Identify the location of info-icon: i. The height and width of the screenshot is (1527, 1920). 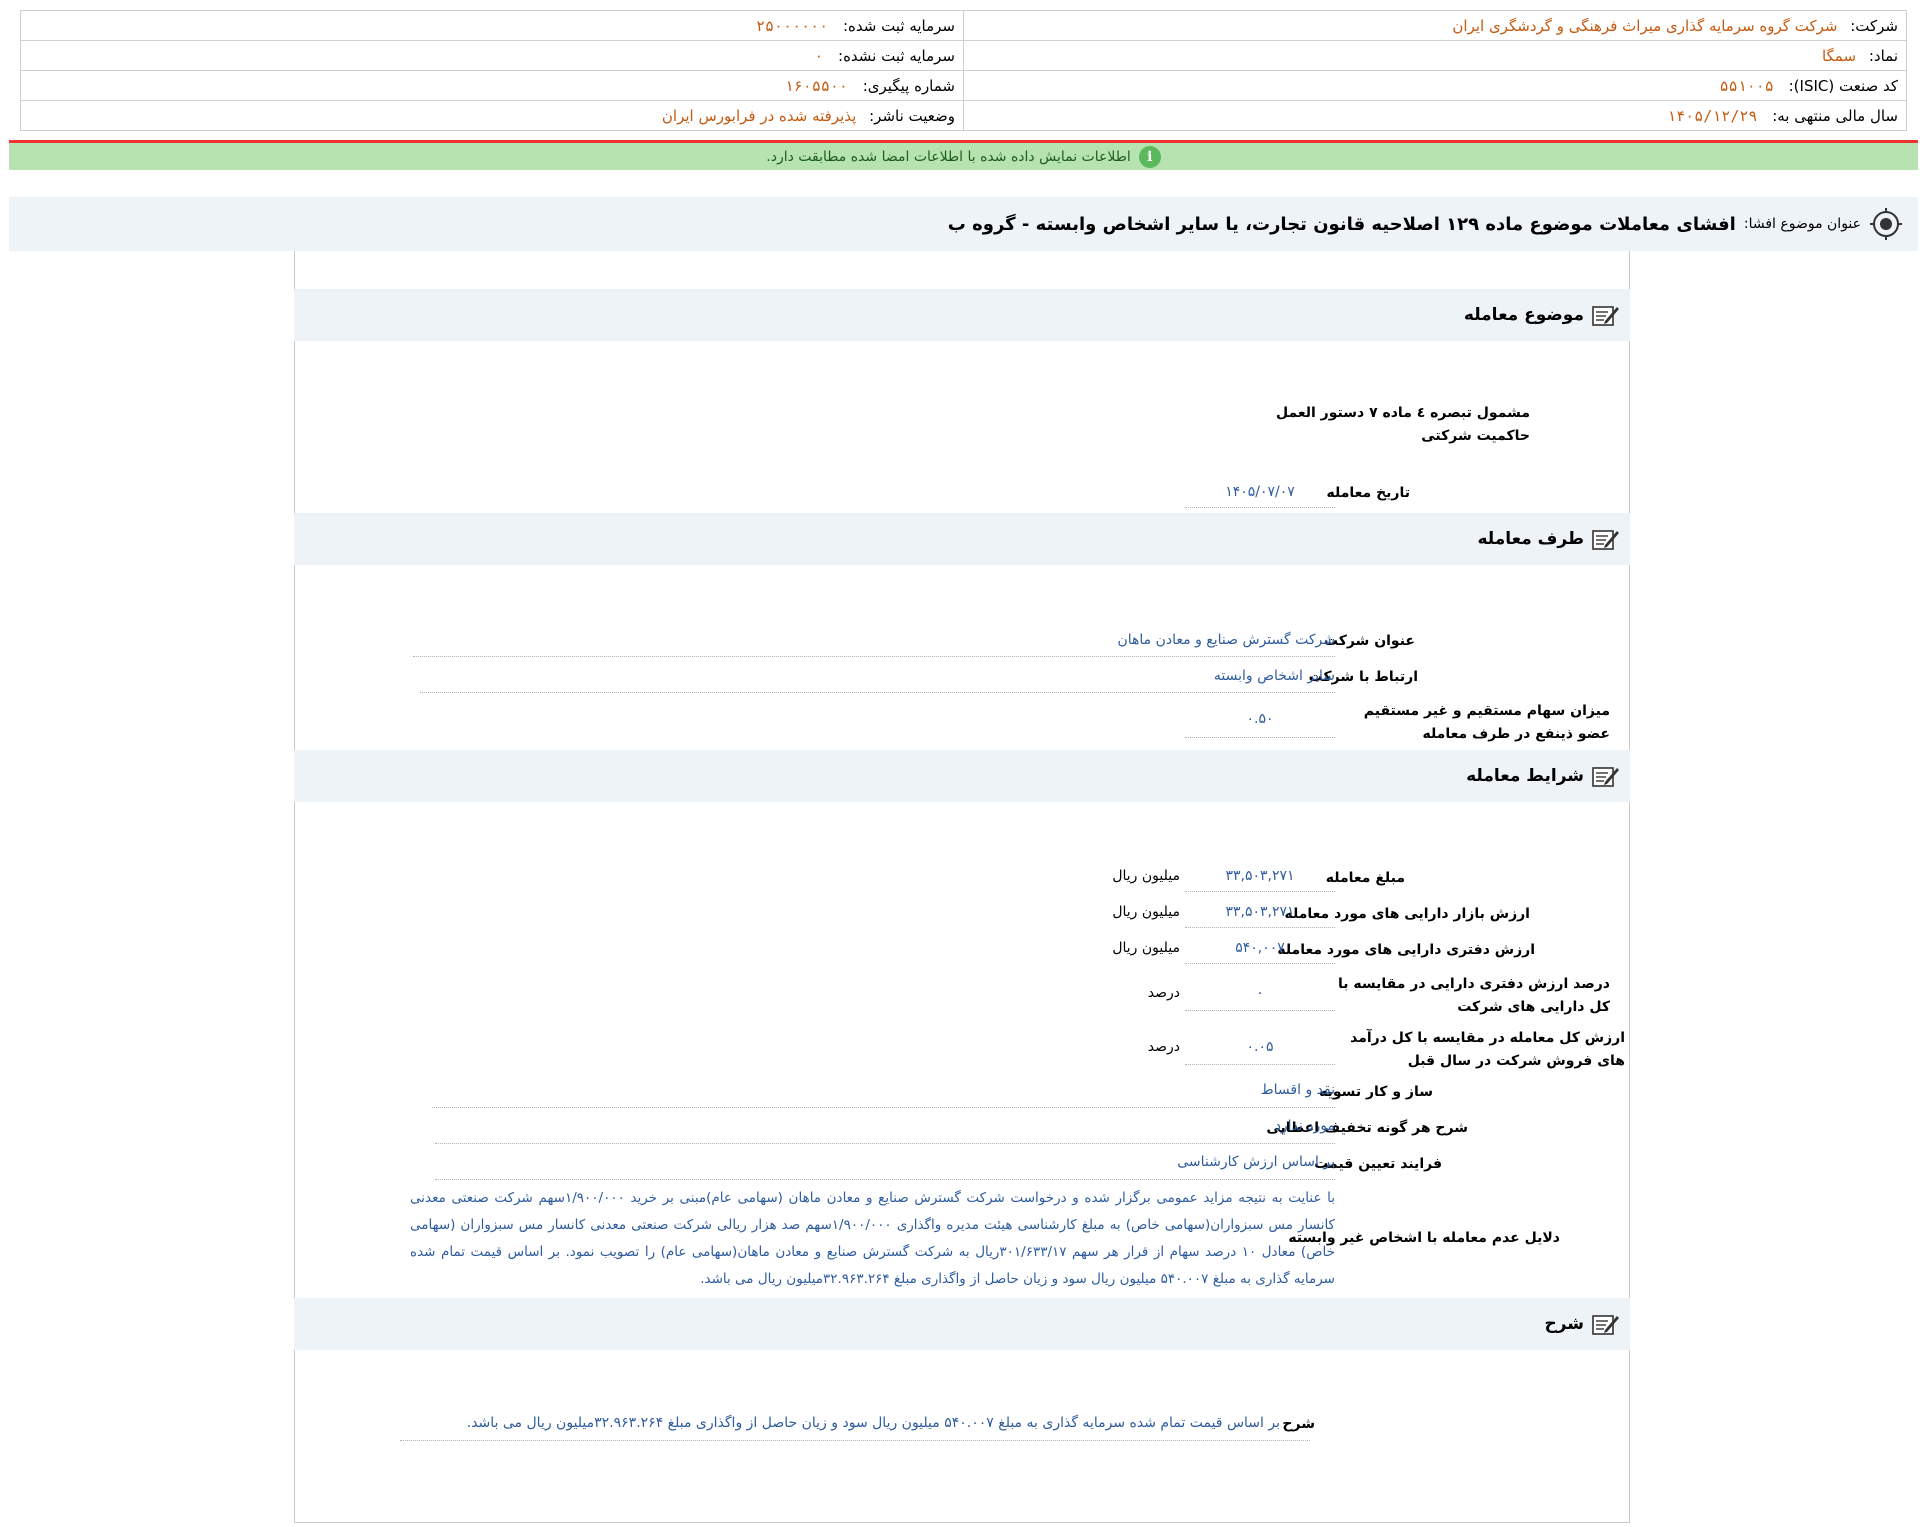
(1149, 156).